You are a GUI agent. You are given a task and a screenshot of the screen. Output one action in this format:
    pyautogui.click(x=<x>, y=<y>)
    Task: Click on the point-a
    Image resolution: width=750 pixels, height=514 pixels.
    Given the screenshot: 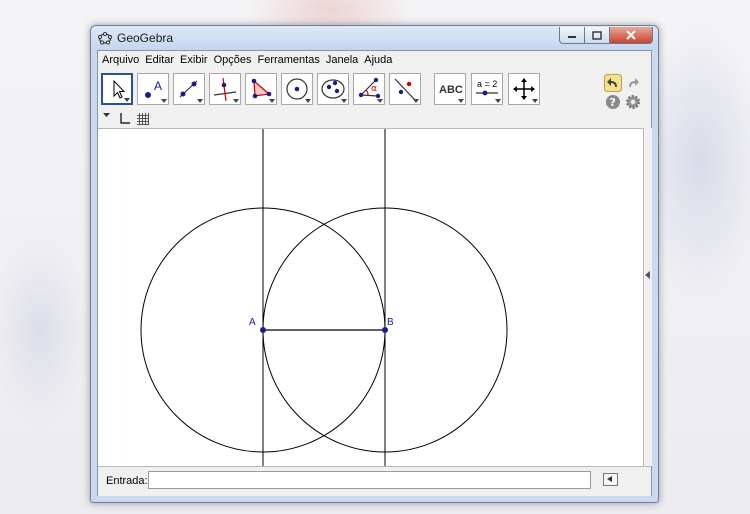 What is the action you would take?
    pyautogui.click(x=263, y=330)
    